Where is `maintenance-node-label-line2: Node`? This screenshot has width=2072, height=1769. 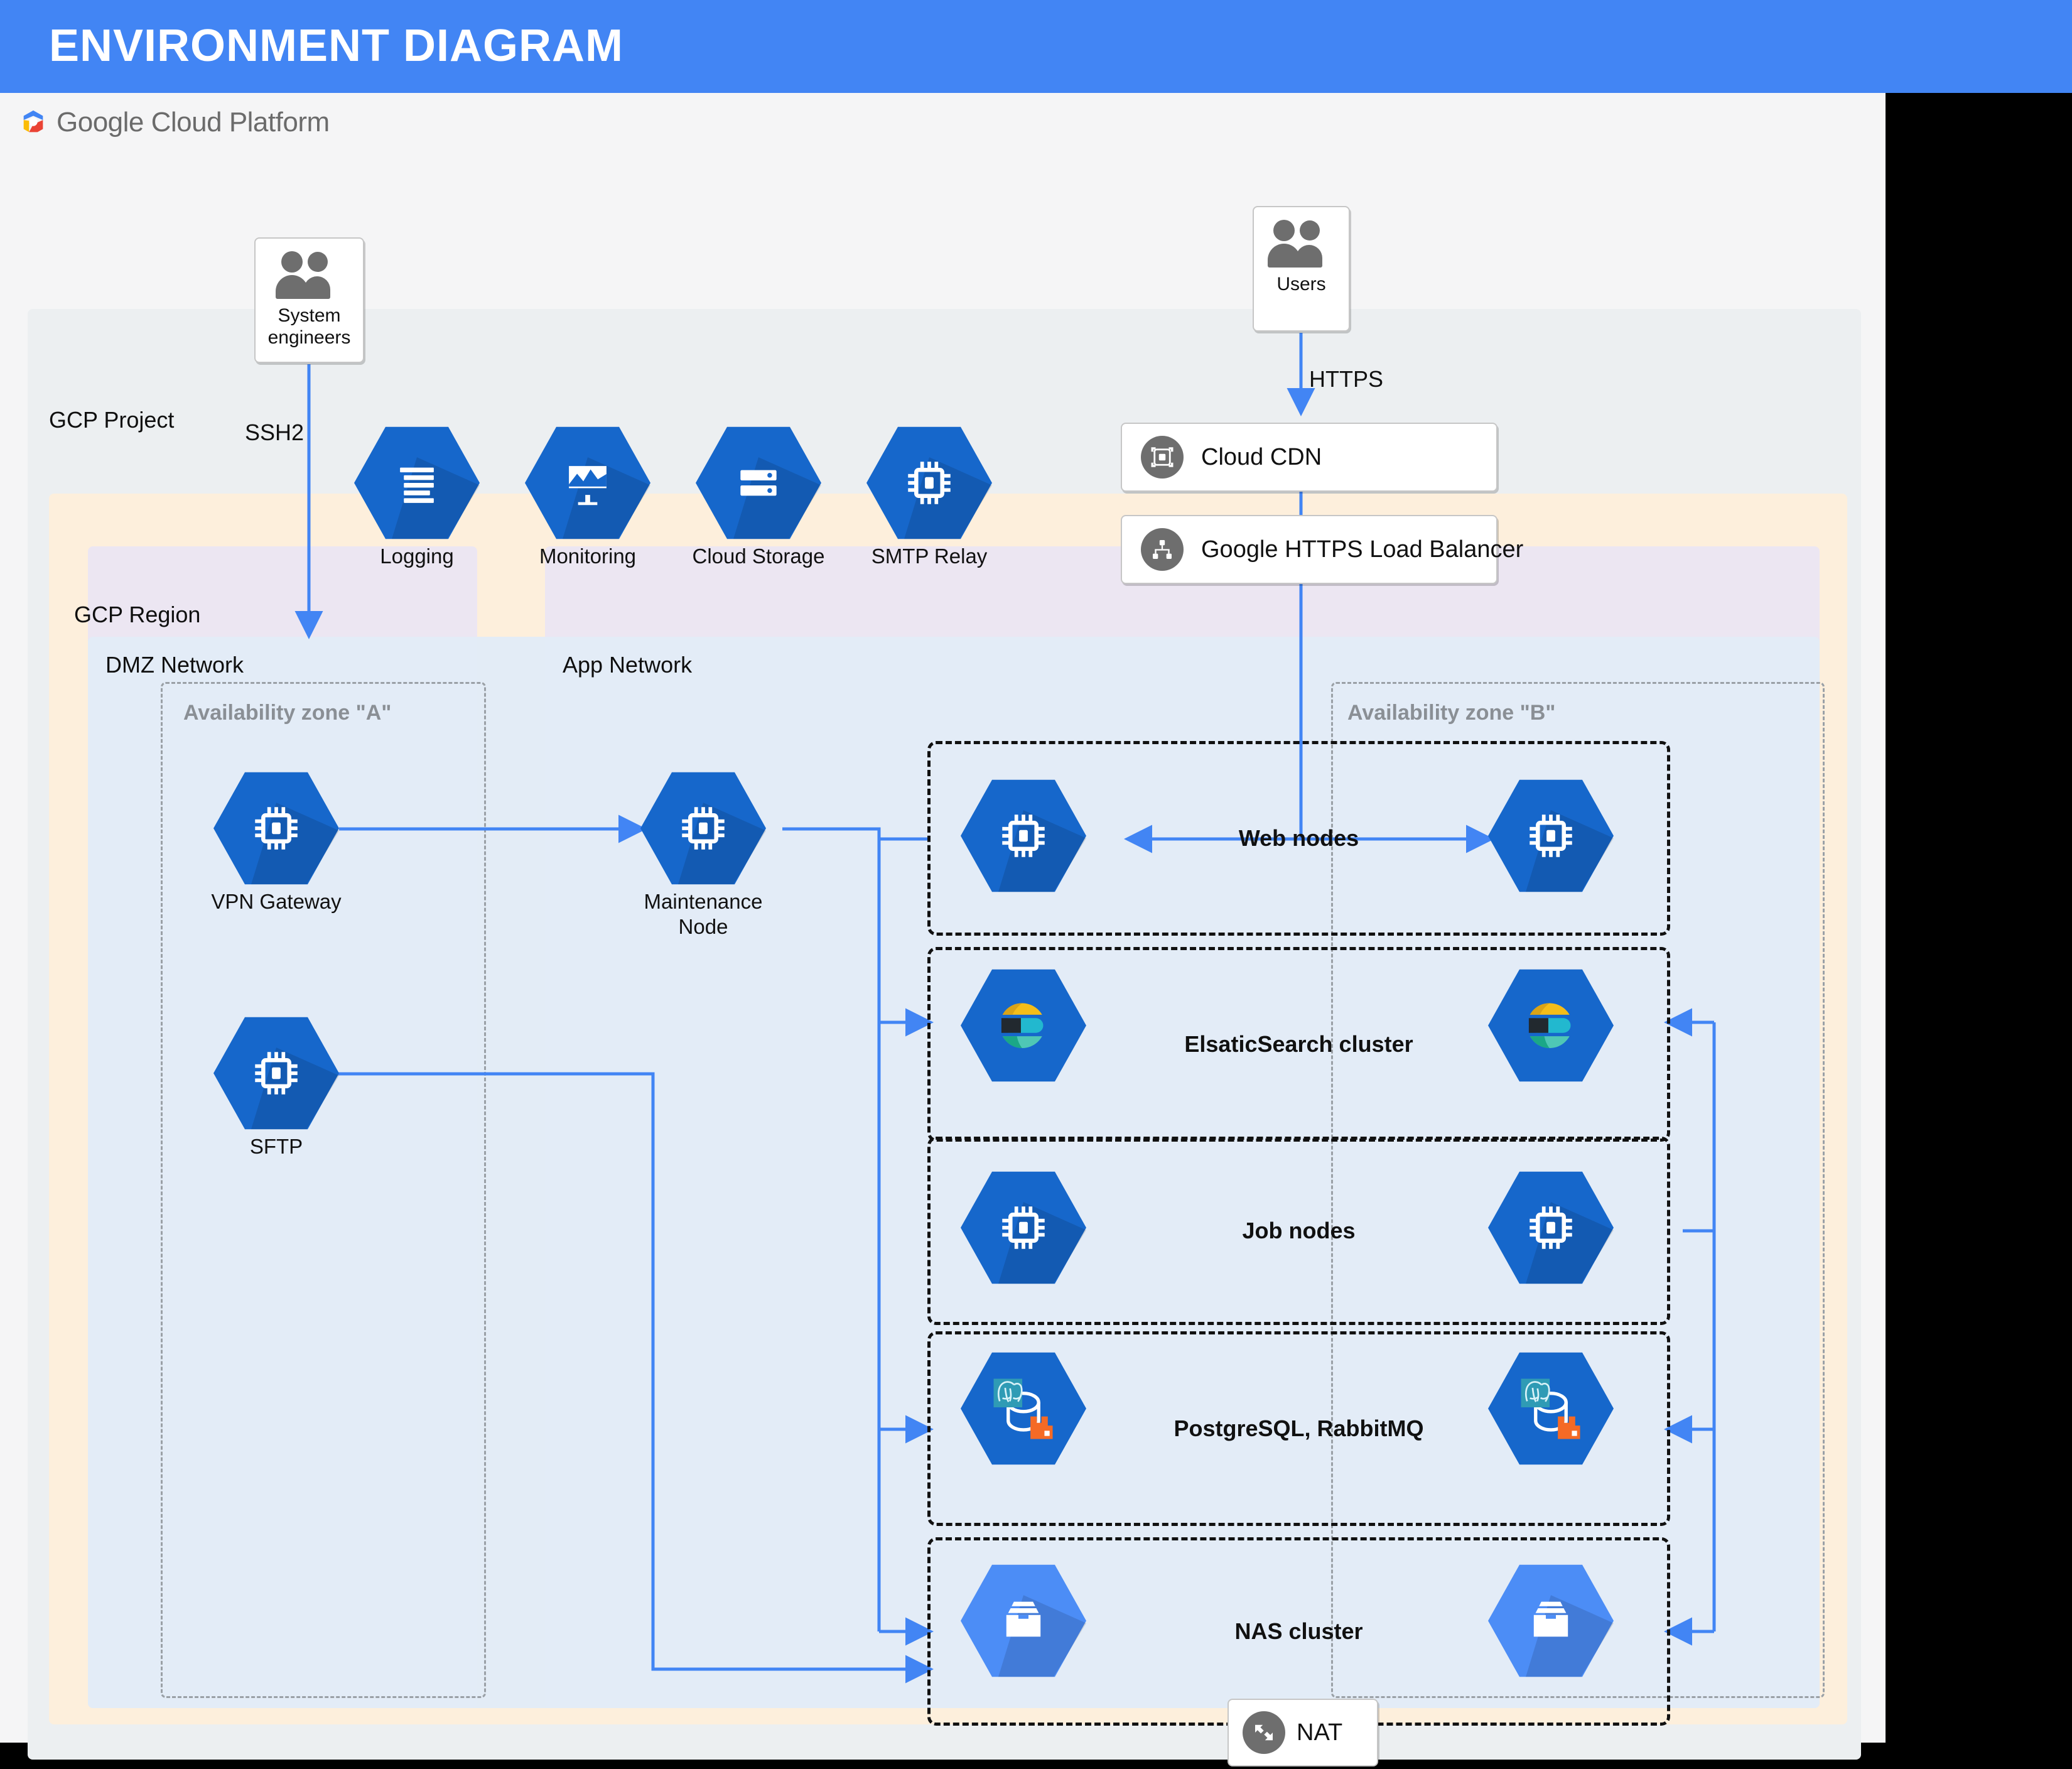
maintenance-node-label-line2: Node is located at coordinates (703, 926).